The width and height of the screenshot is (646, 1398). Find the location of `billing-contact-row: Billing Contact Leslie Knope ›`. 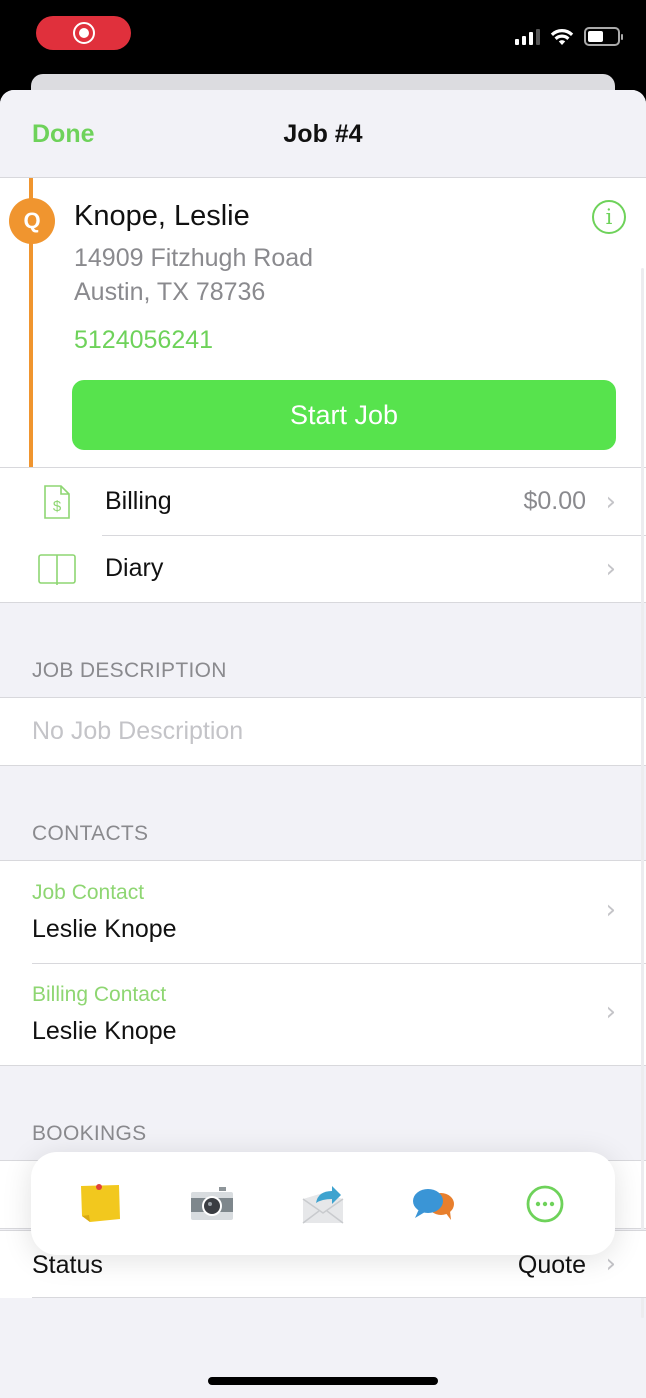

billing-contact-row: Billing Contact Leslie Knope › is located at coordinates (323, 1014).